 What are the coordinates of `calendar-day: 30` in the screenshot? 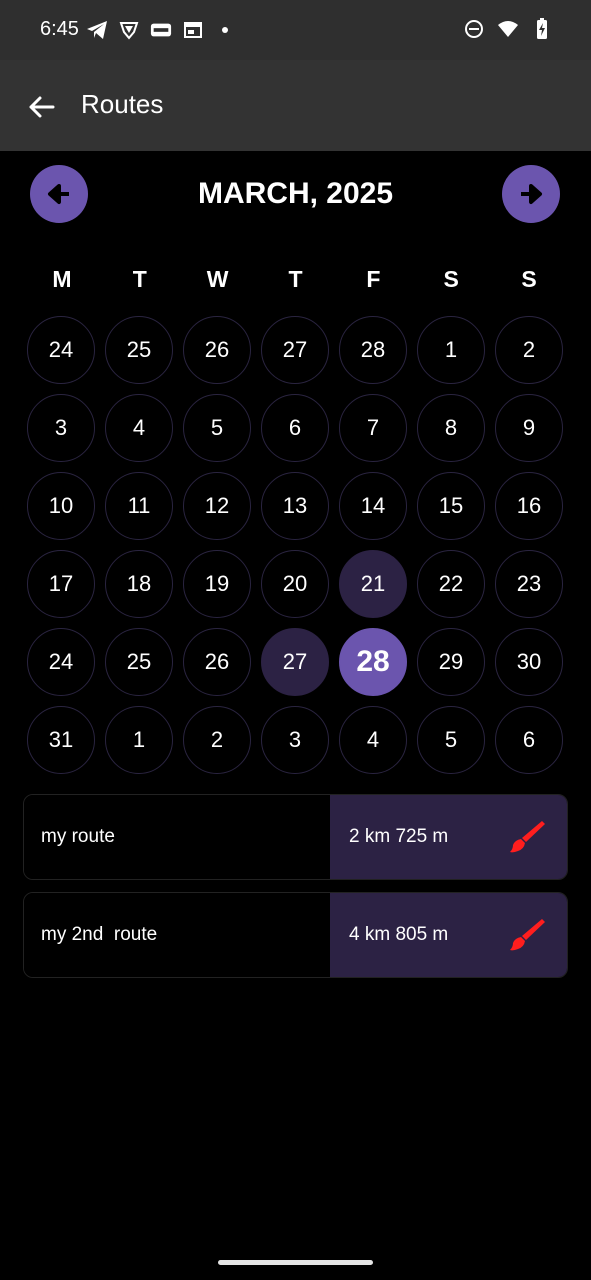 It's located at (529, 662).